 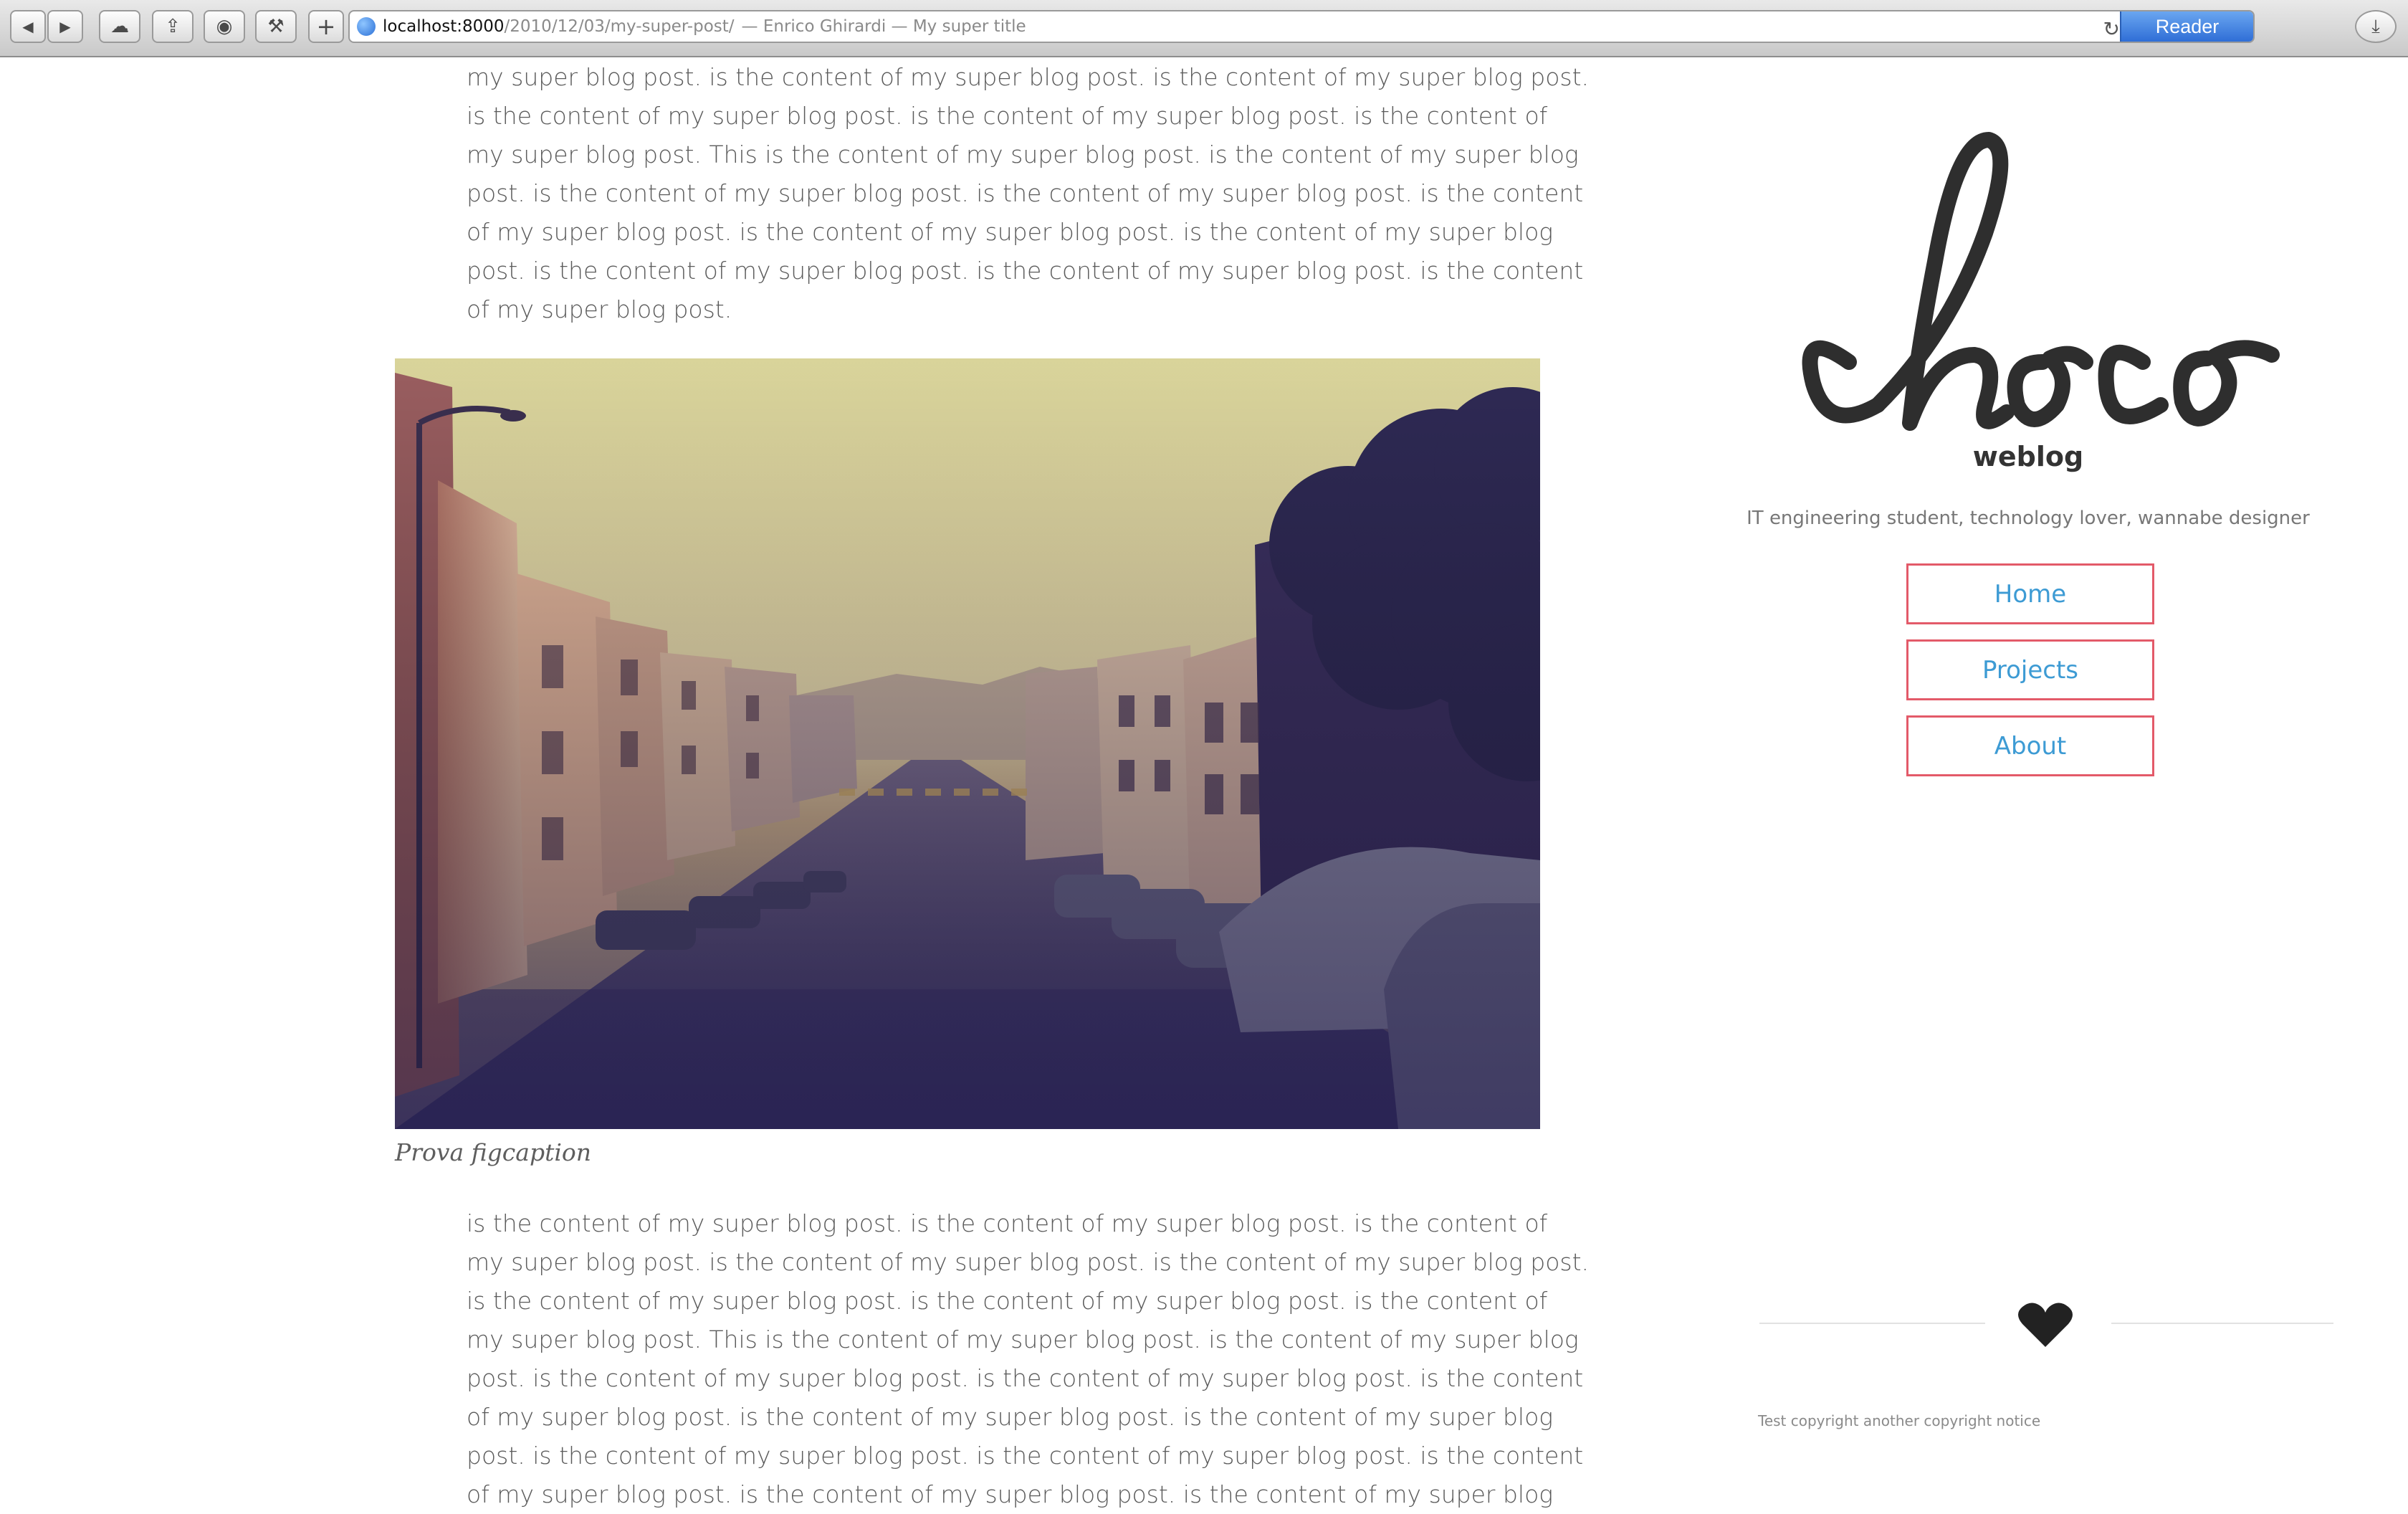 I want to click on footer-divider-right, so click(x=2222, y=1323).